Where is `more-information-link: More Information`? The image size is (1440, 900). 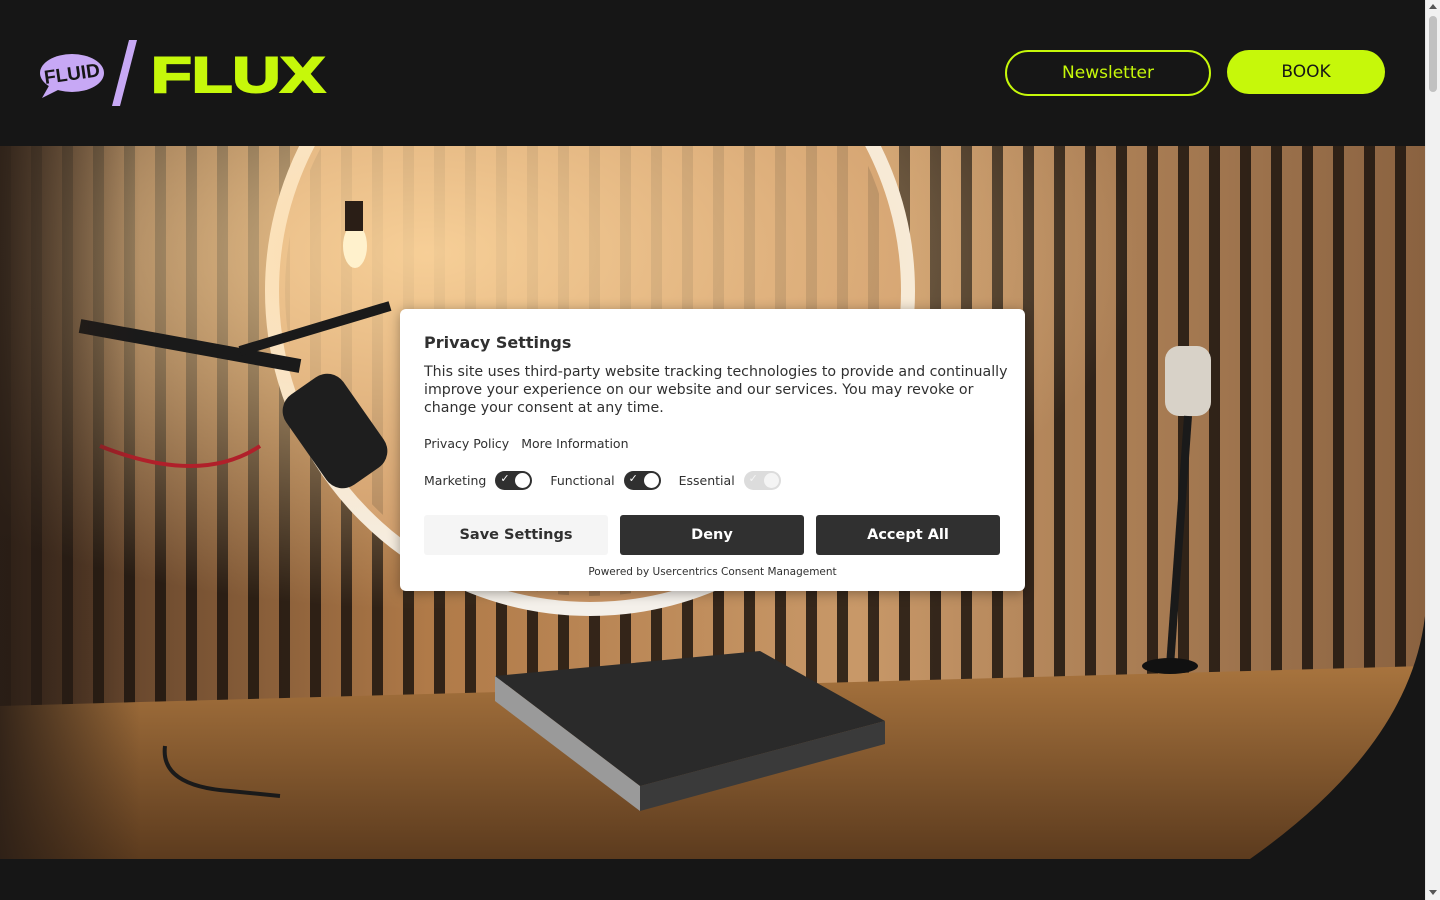
more-information-link: More Information is located at coordinates (574, 443).